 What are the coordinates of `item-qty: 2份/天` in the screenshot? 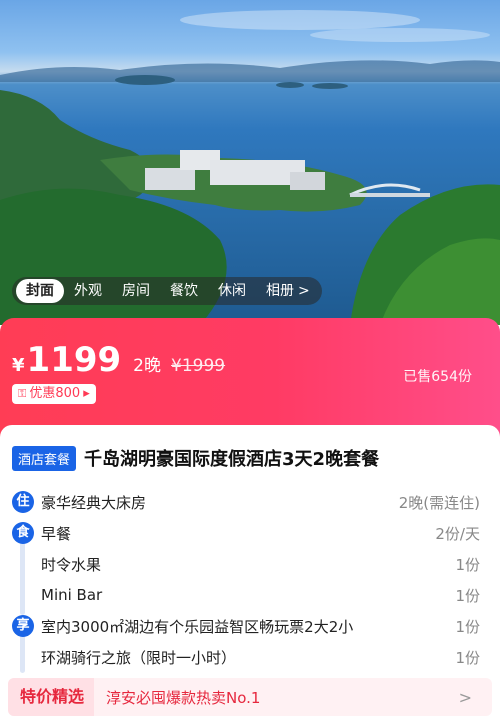 It's located at (457, 533).